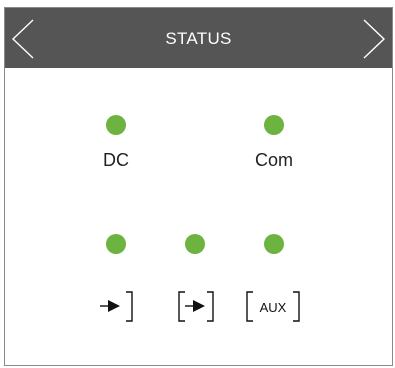 The image size is (395, 368). What do you see at coordinates (116, 244) in the screenshot?
I see `input-1-status-led` at bounding box center [116, 244].